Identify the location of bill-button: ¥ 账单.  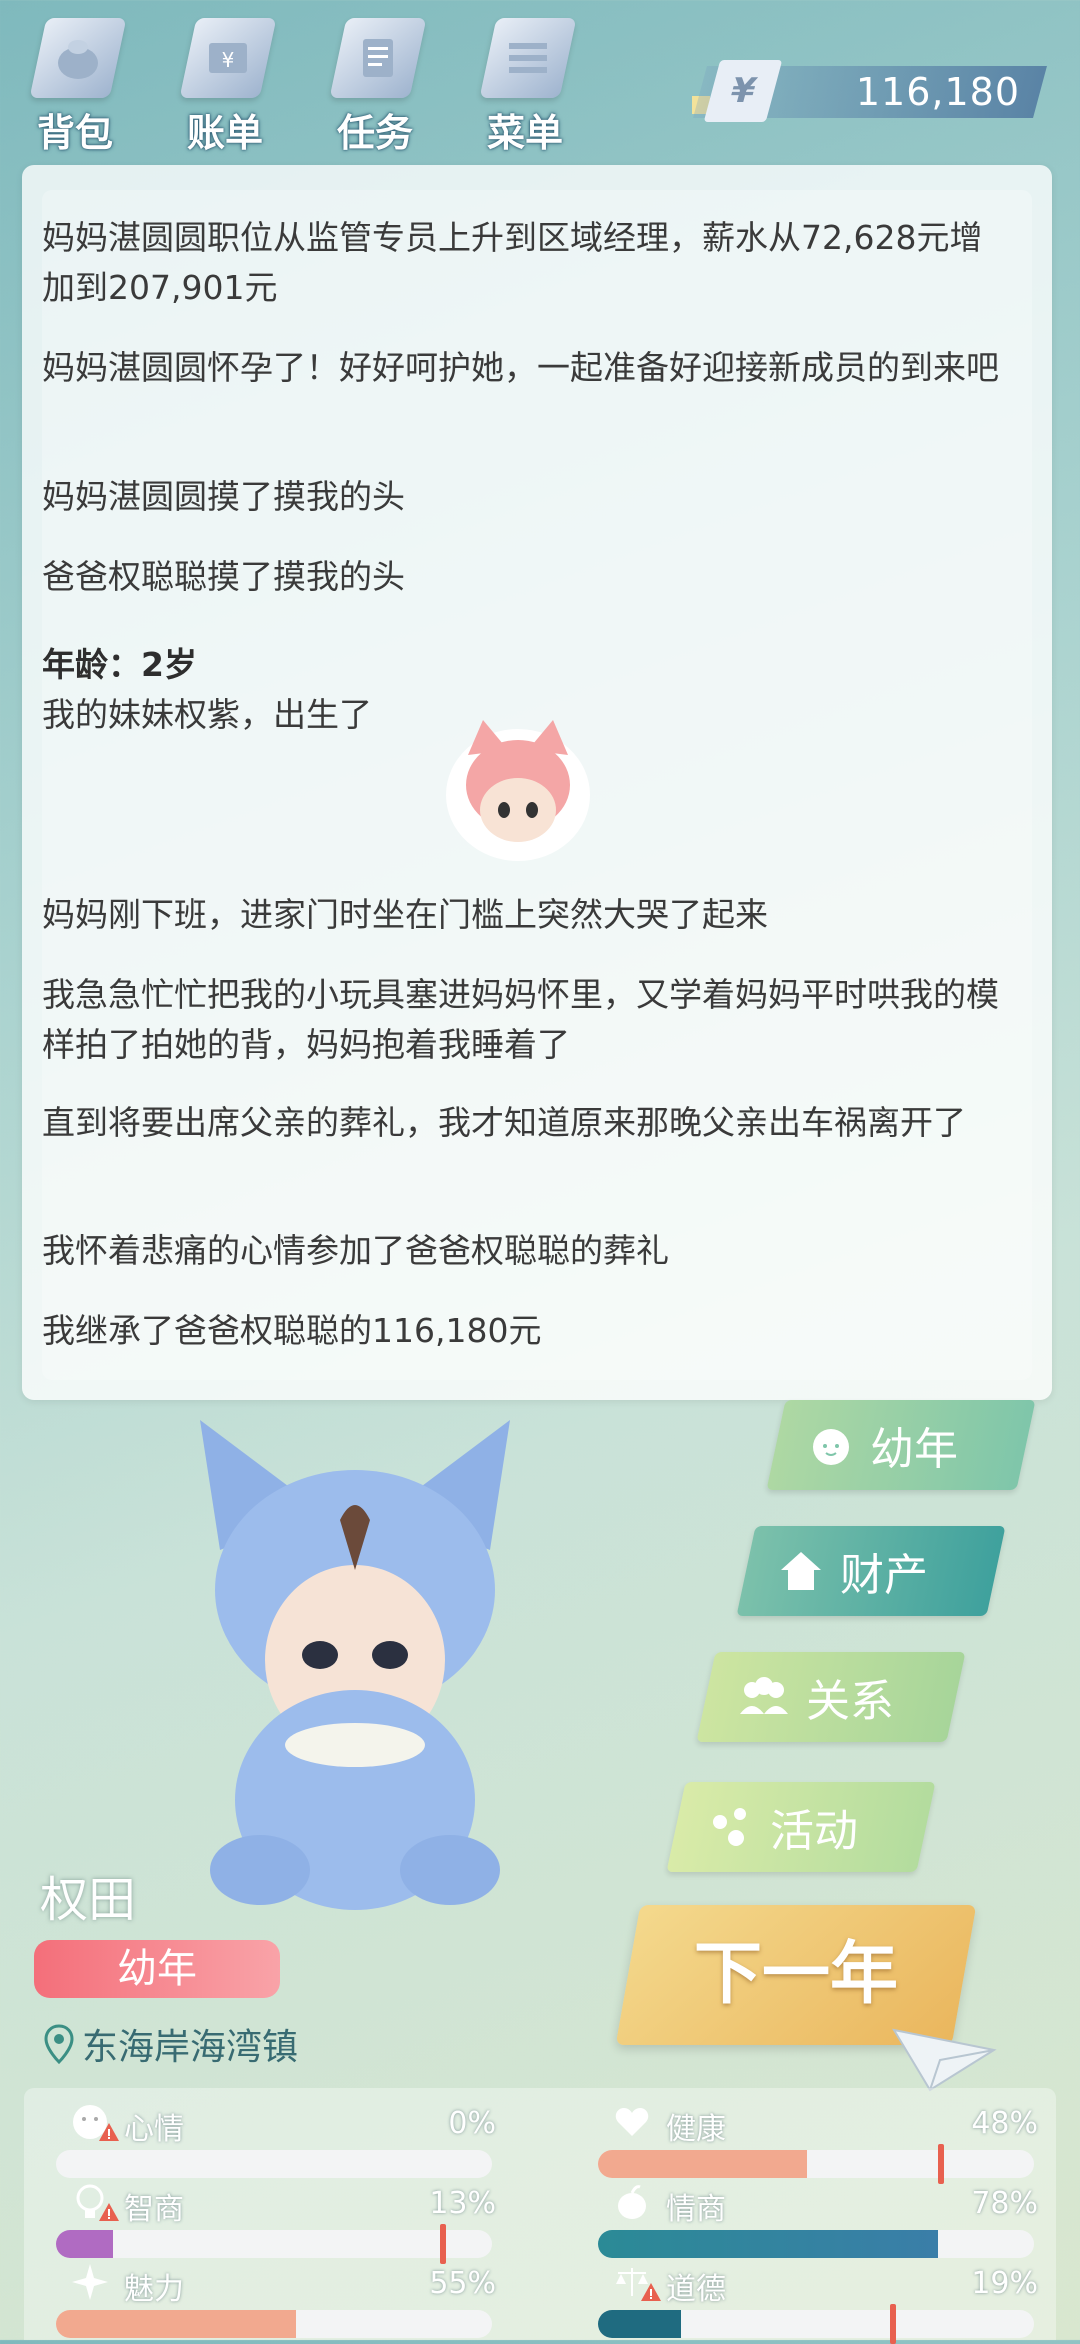
(225, 82).